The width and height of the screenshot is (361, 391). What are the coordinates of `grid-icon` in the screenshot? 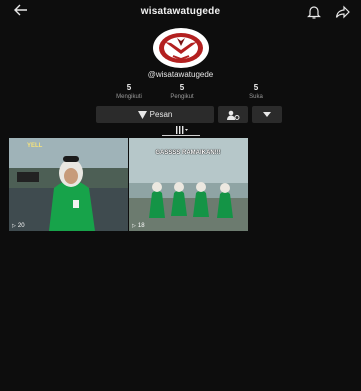 It's located at (182, 130).